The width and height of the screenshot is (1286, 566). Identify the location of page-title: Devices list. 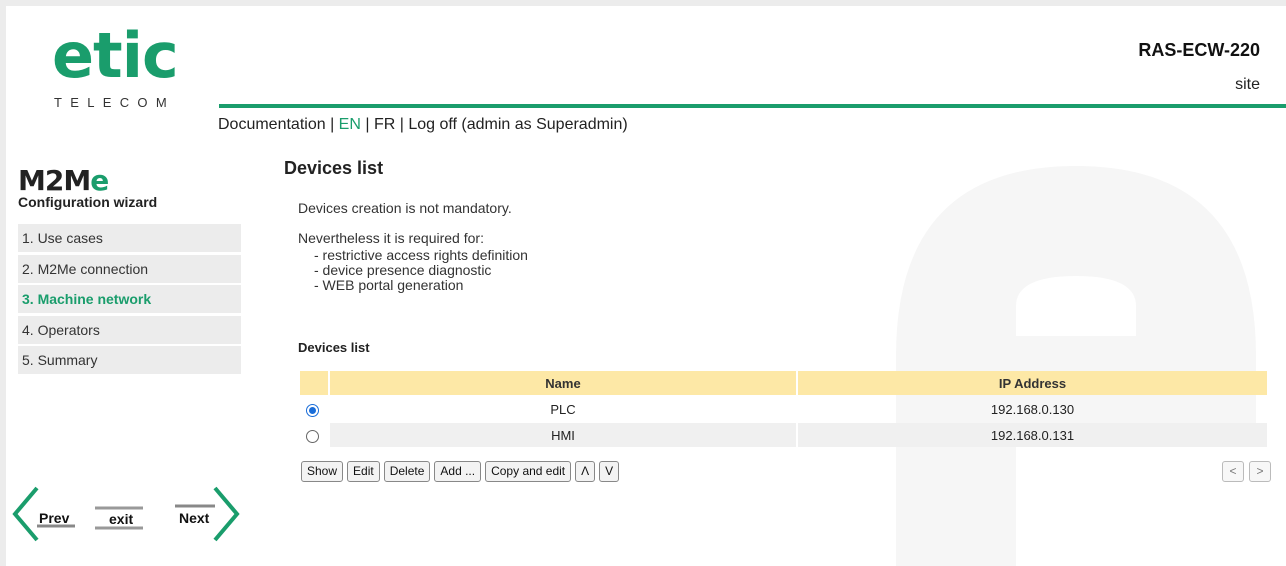
(334, 168).